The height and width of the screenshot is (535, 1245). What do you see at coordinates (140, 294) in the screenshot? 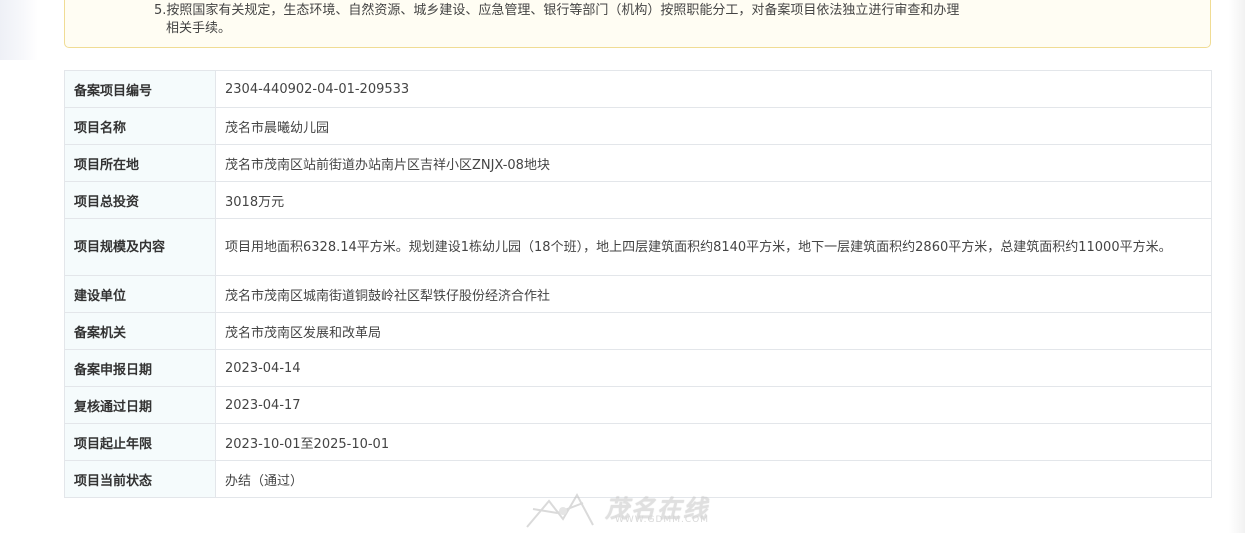
I see `row-label: 建设单位` at bounding box center [140, 294].